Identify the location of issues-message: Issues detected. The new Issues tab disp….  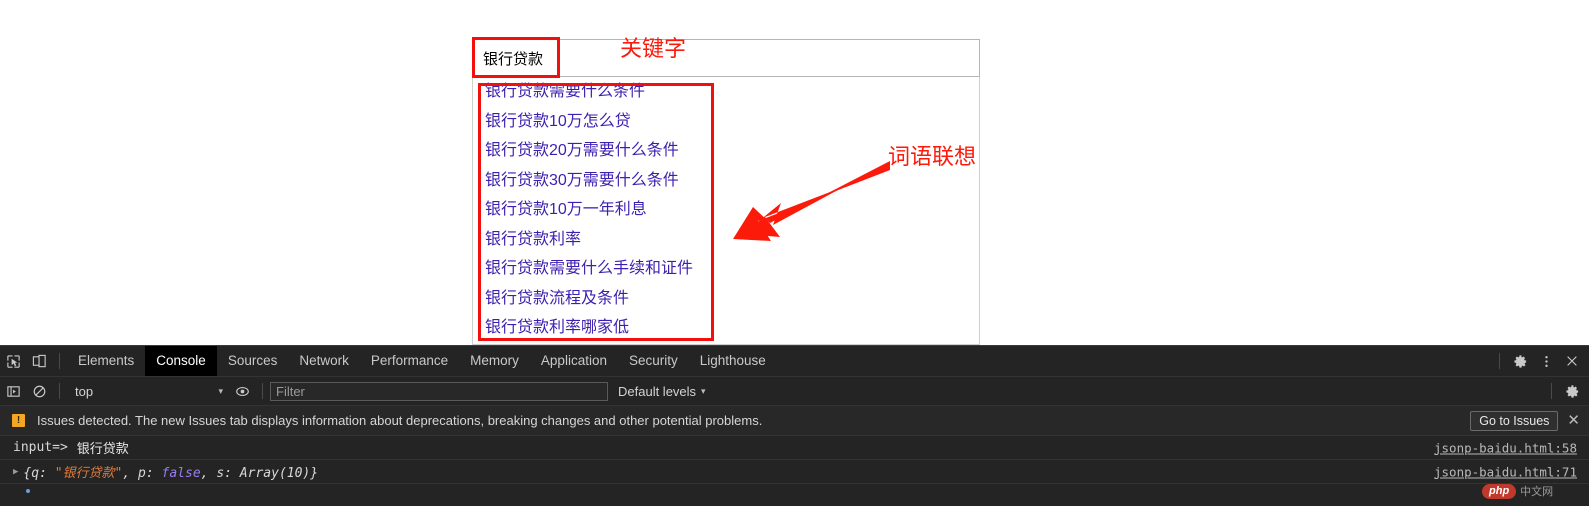
(400, 420).